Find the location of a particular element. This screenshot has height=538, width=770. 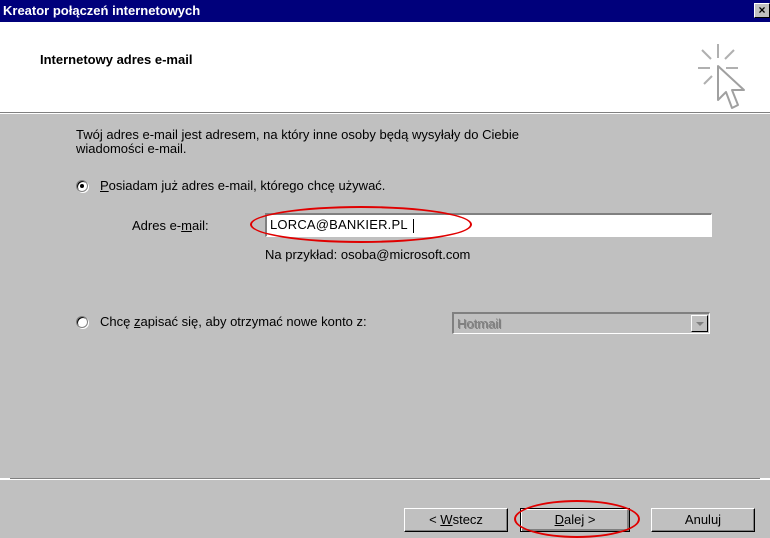

window-title: Kreator połączeń internetowych is located at coordinates (102, 10).